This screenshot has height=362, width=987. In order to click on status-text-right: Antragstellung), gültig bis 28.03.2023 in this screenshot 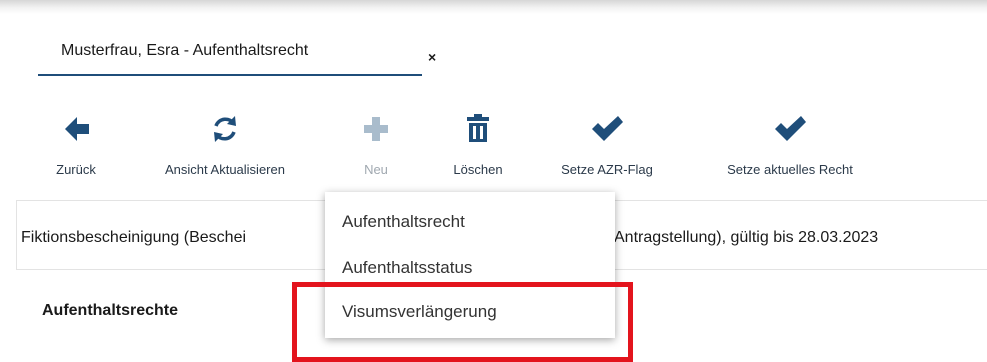, I will do `click(746, 237)`.